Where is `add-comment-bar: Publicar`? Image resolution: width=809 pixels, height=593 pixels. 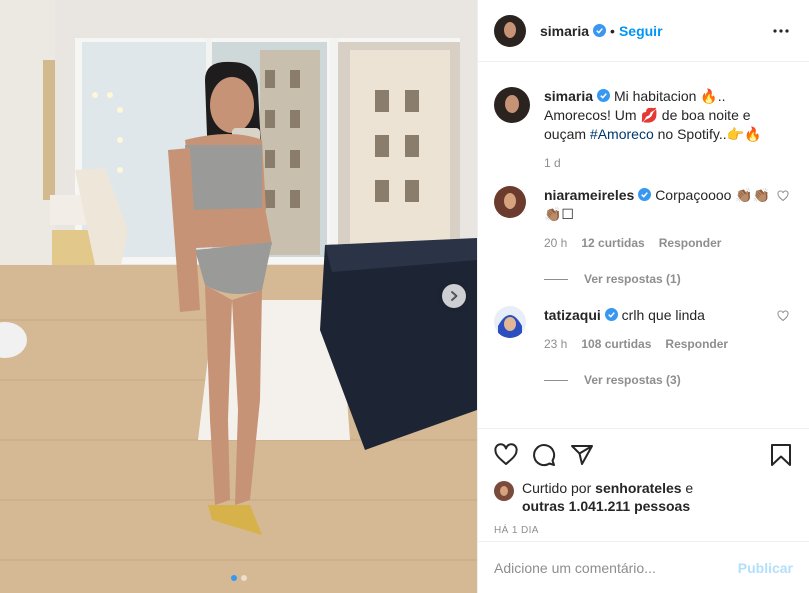 add-comment-bar: Publicar is located at coordinates (643, 567).